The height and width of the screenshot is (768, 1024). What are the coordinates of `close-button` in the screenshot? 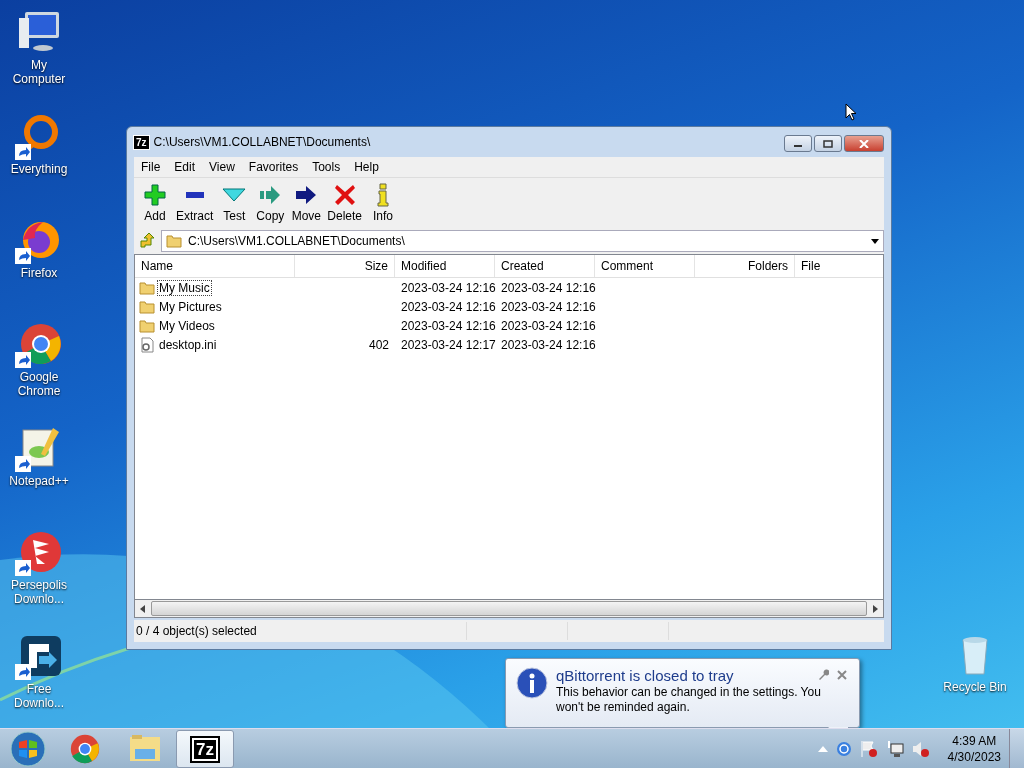 It's located at (864, 143).